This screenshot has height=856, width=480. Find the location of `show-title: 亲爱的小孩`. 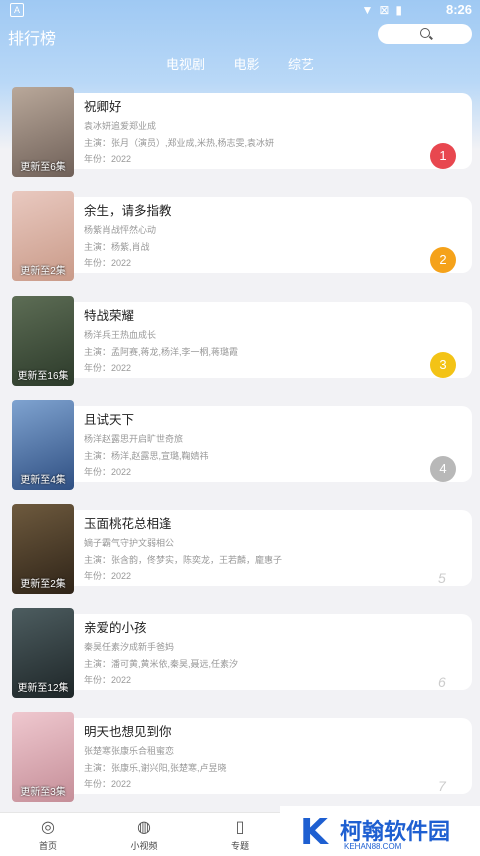

show-title: 亲爱的小孩 is located at coordinates (115, 628).